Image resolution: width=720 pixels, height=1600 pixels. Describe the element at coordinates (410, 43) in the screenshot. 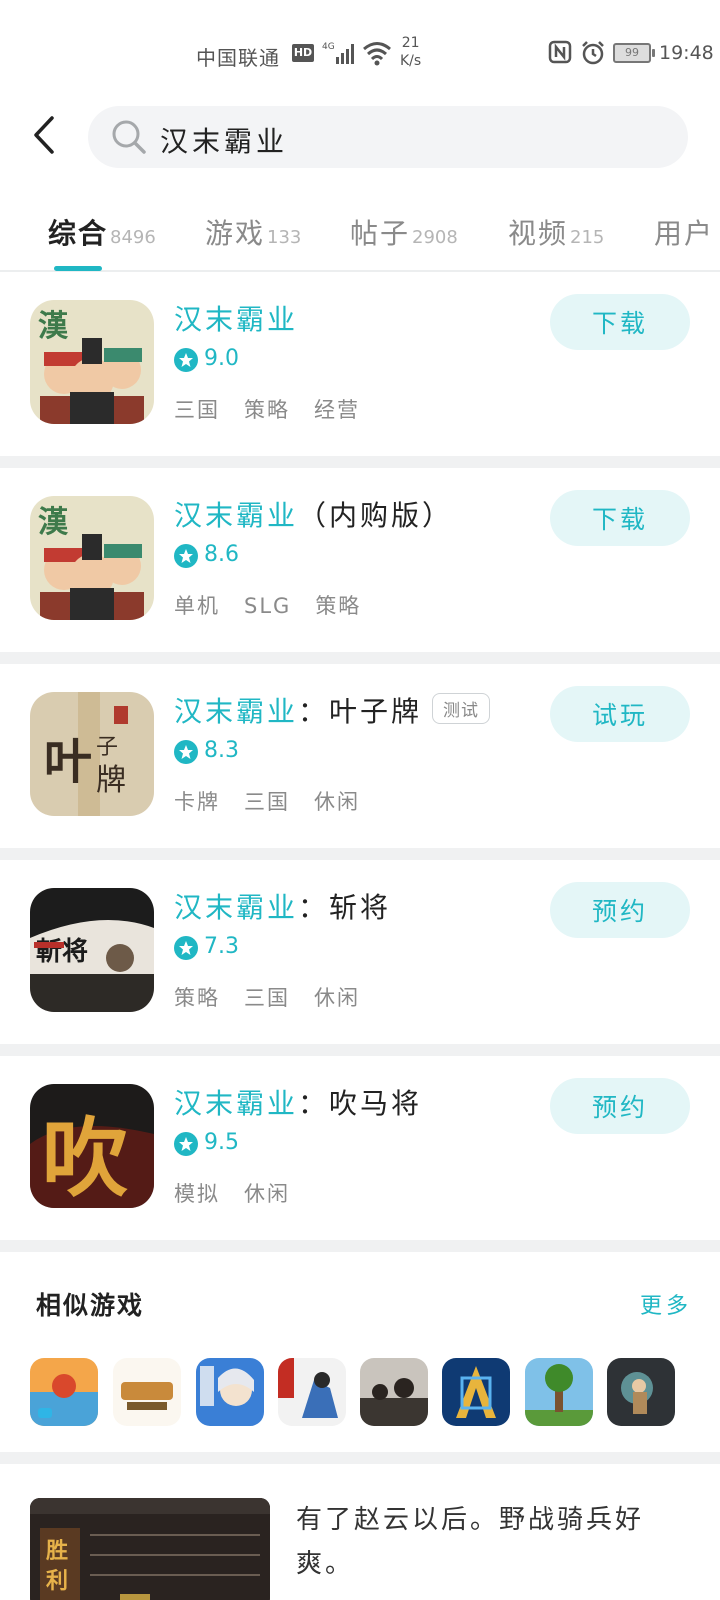

I see `speed-value: 21` at that location.